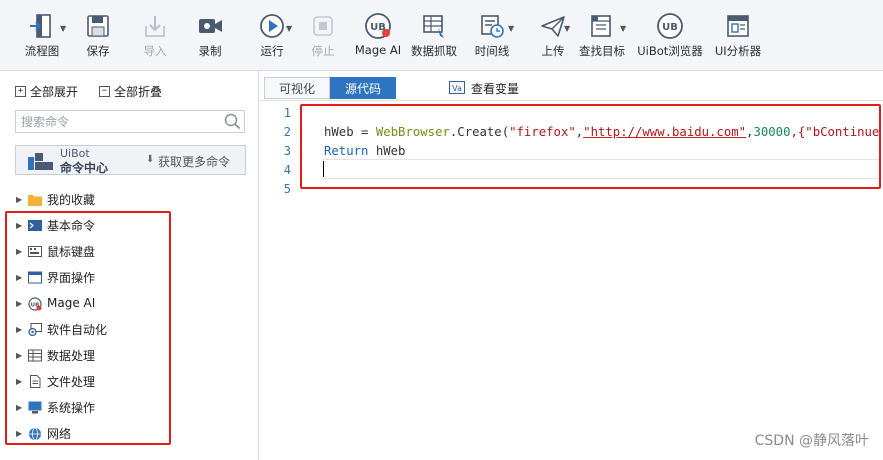 Image resolution: width=883 pixels, height=460 pixels. I want to click on line-number: 3, so click(287, 151).